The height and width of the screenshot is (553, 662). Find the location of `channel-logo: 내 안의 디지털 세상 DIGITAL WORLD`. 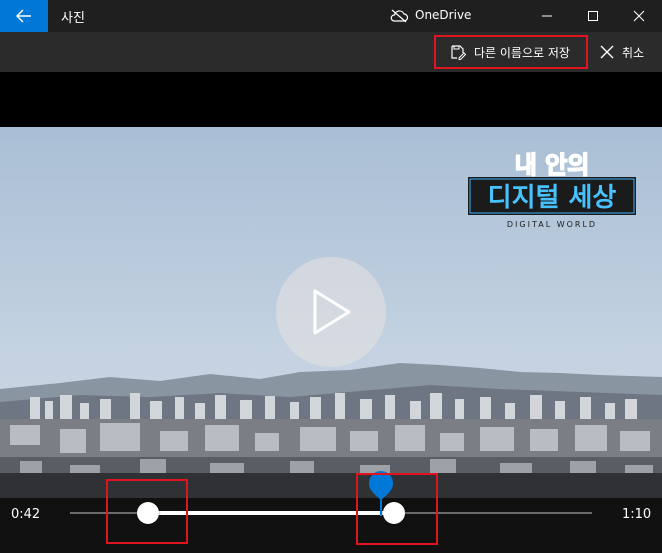

channel-logo: 내 안의 디지털 세상 DIGITAL WORLD is located at coordinates (552, 188).